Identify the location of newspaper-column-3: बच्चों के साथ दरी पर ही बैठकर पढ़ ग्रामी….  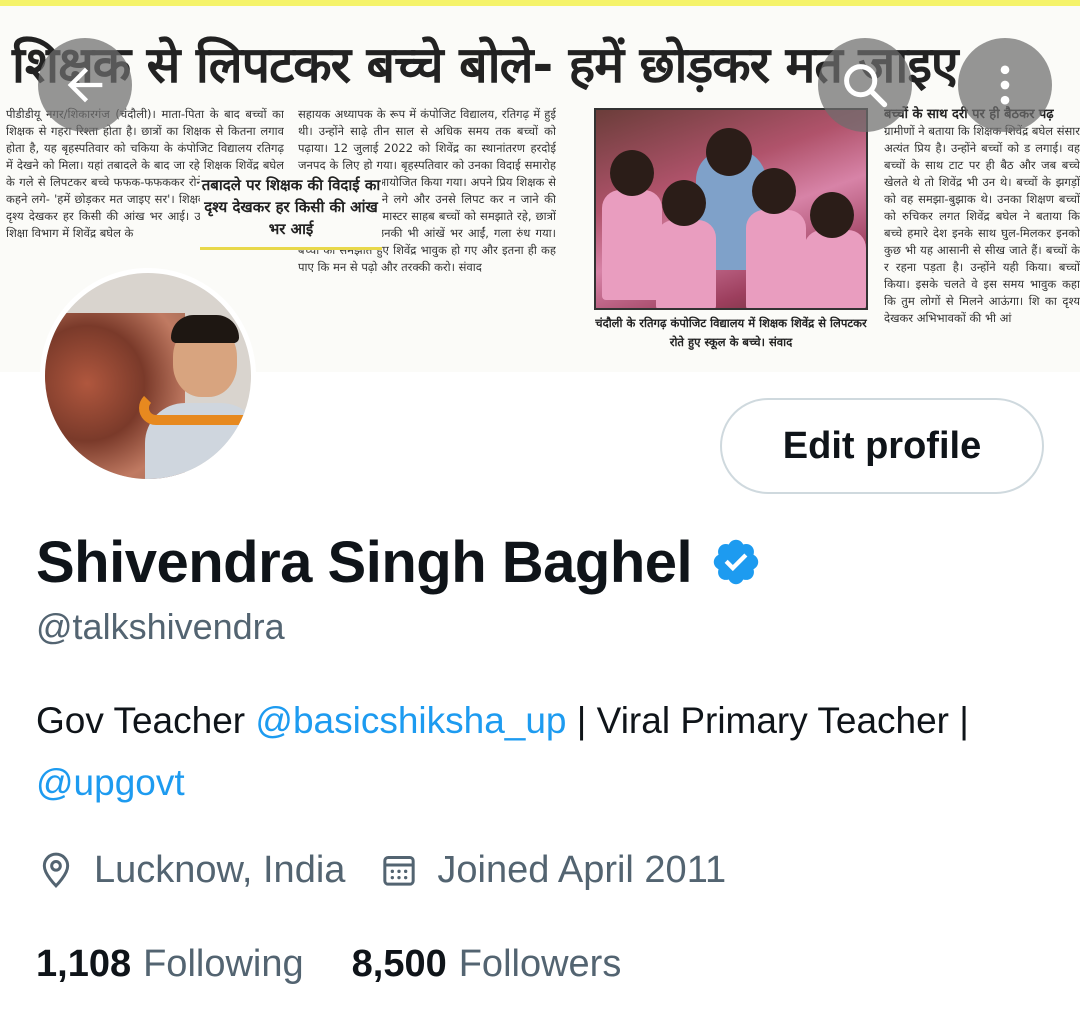
(982, 231).